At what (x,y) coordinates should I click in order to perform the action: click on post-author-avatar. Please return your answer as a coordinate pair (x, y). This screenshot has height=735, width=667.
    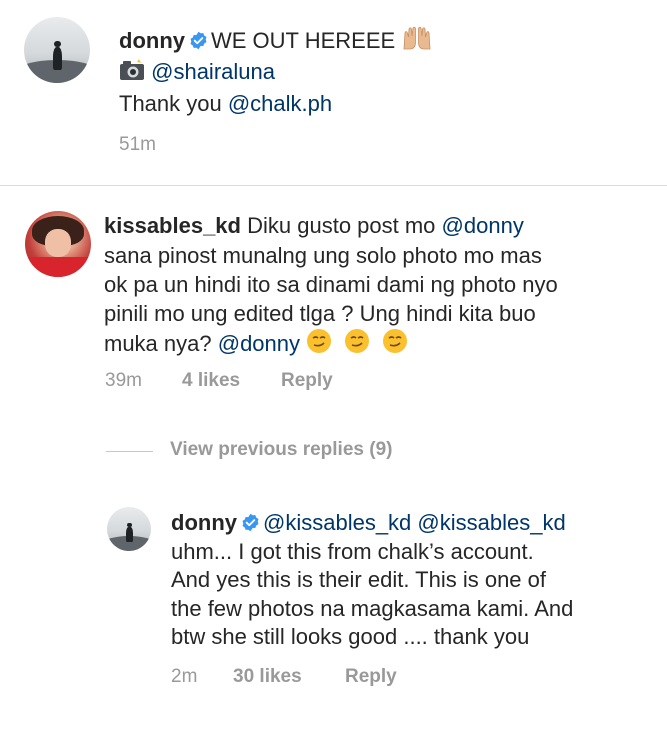
    Looking at the image, I should click on (57, 50).